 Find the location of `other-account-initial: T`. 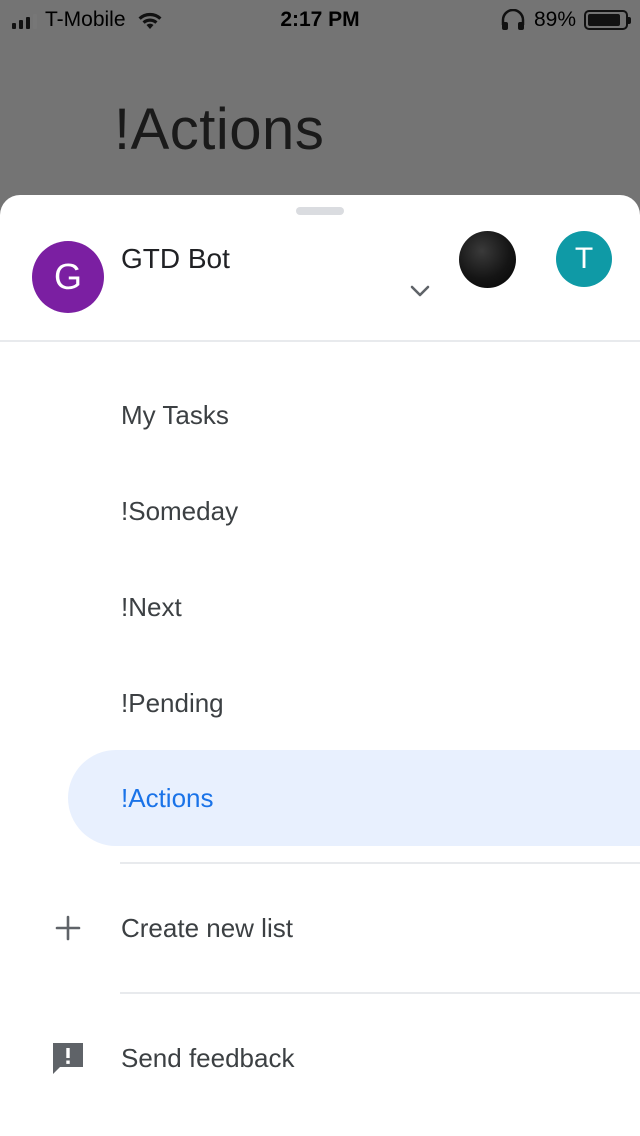

other-account-initial: T is located at coordinates (584, 258).